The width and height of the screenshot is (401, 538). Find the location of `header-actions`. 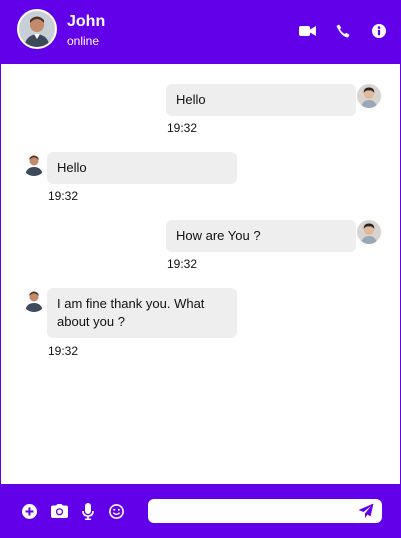

header-actions is located at coordinates (343, 31).